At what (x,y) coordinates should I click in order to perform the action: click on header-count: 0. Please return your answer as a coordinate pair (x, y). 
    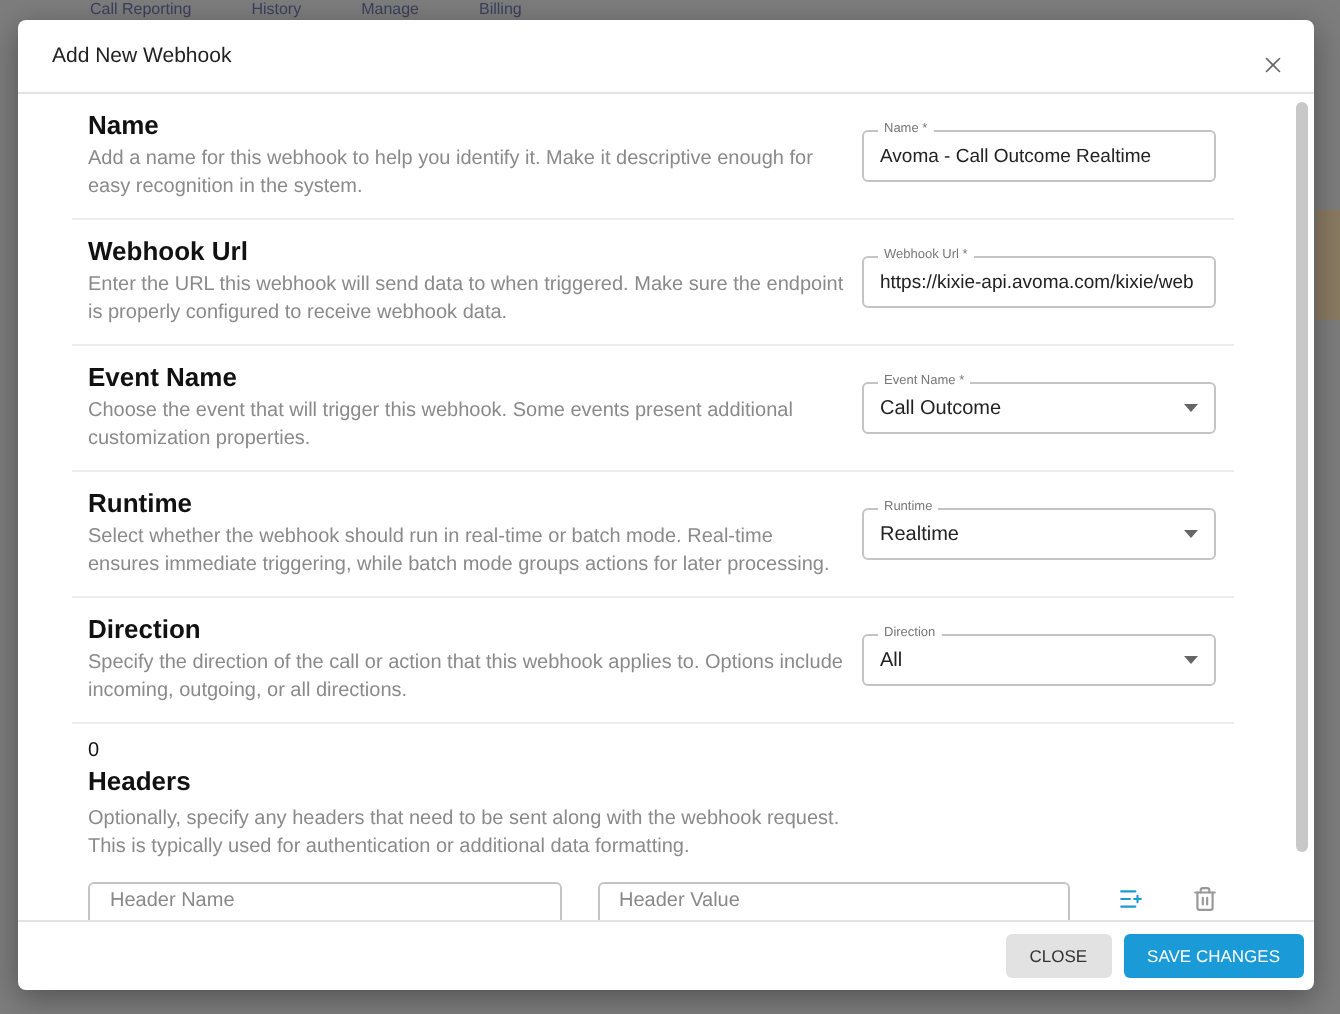
    Looking at the image, I should click on (95, 751).